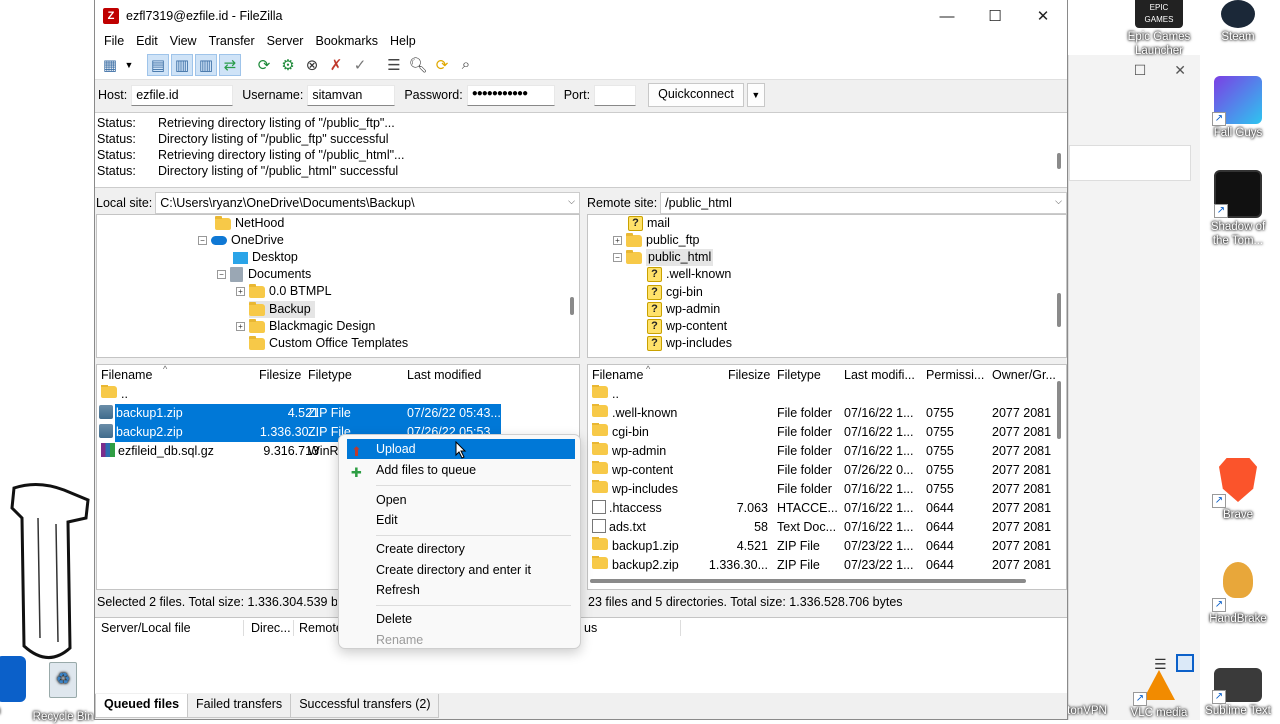  Describe the element at coordinates (444, 375) in the screenshot. I see `column-header-last-modified: Last modified` at that location.